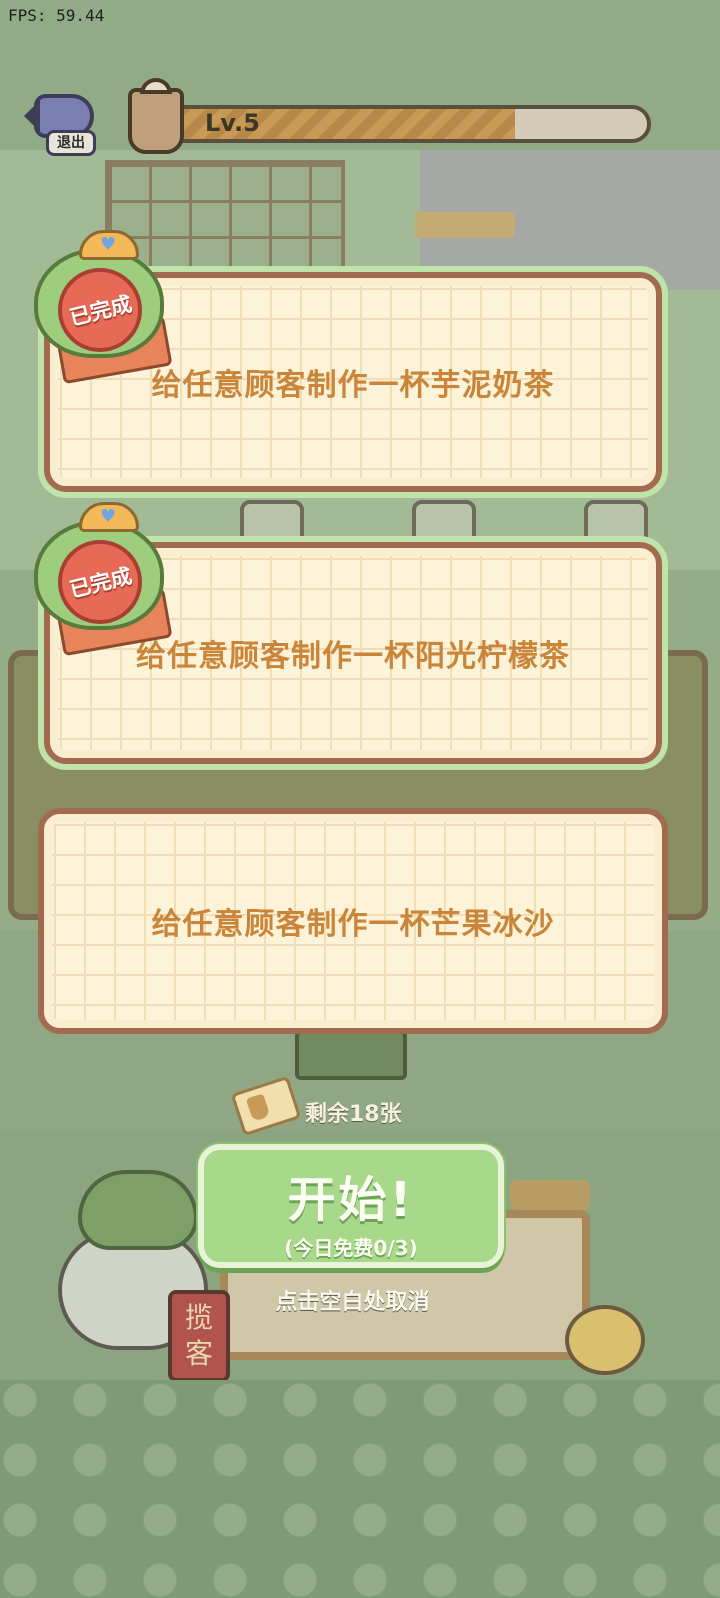 Image resolution: width=720 pixels, height=1598 pixels. What do you see at coordinates (360, 1489) in the screenshot?
I see `background-bottom-pattern` at bounding box center [360, 1489].